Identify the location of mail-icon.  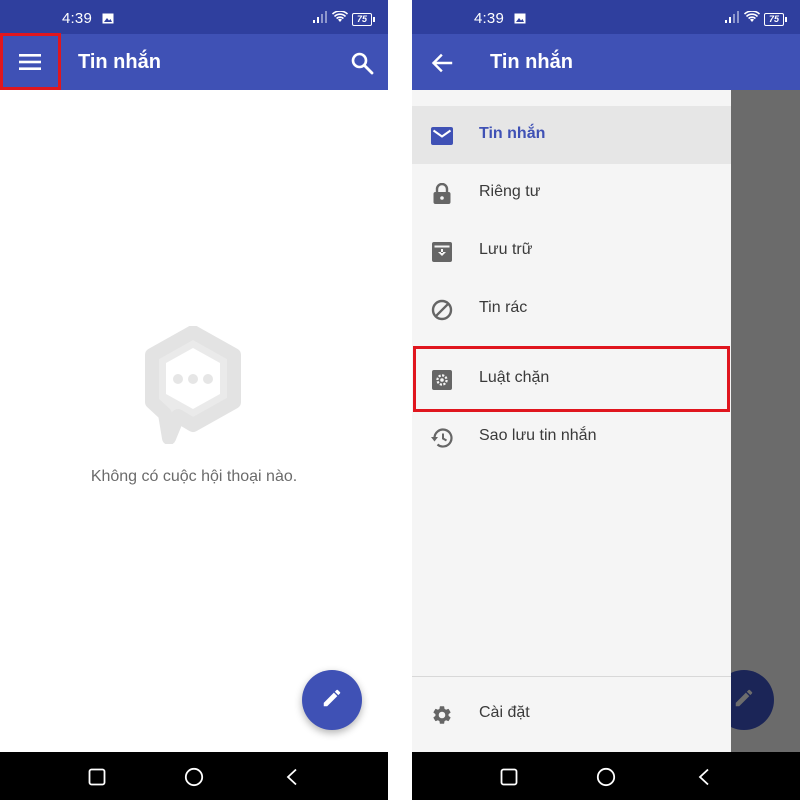
(442, 136).